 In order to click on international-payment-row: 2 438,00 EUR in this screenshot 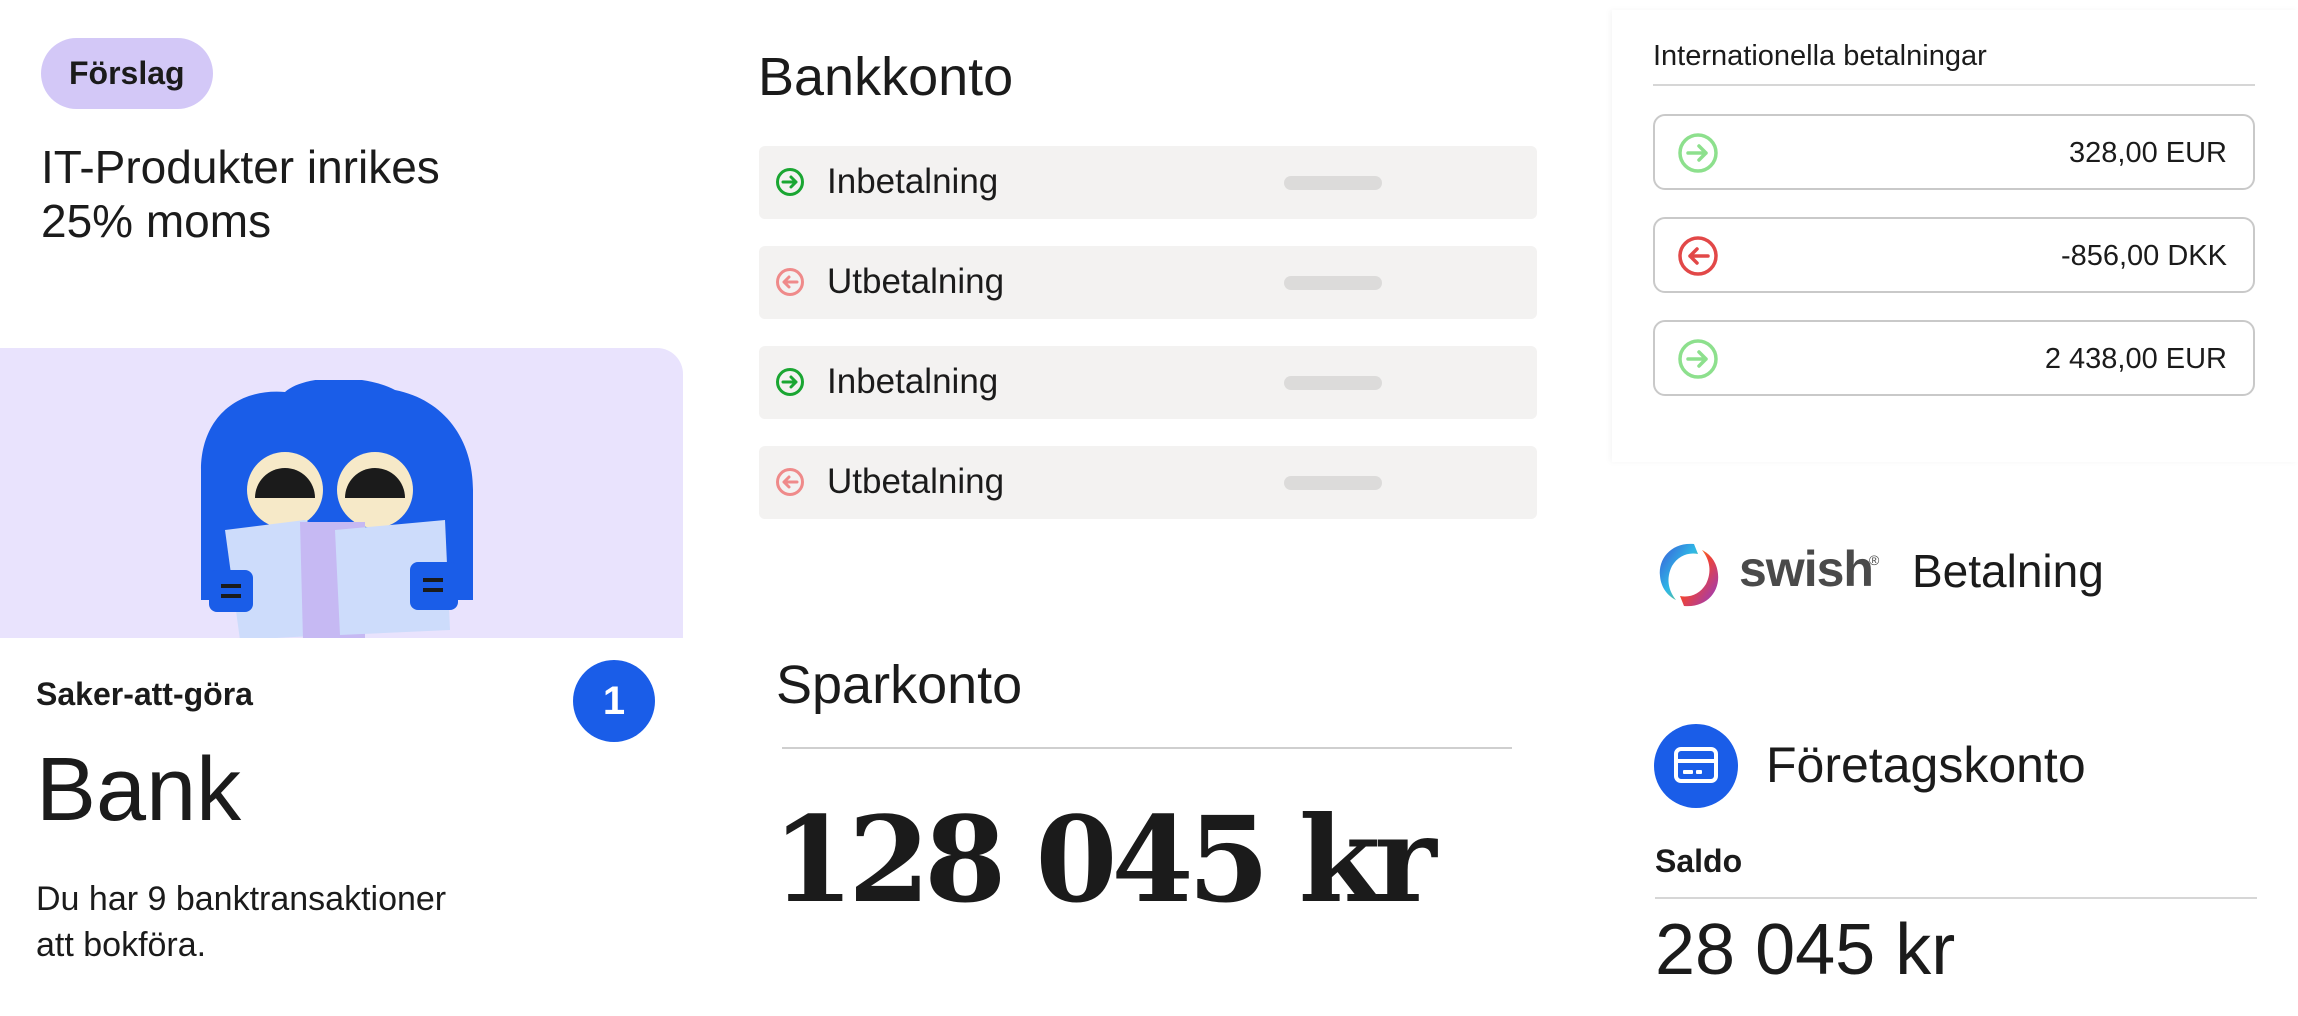, I will do `click(1954, 358)`.